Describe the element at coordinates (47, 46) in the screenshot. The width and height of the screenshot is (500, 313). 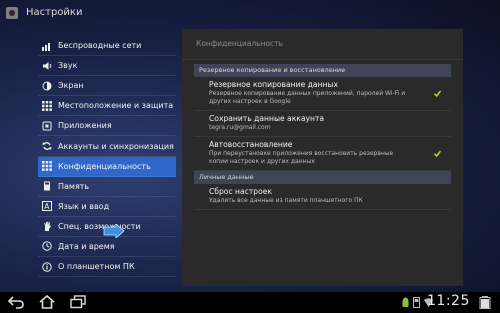
I see `wireless-icon` at that location.